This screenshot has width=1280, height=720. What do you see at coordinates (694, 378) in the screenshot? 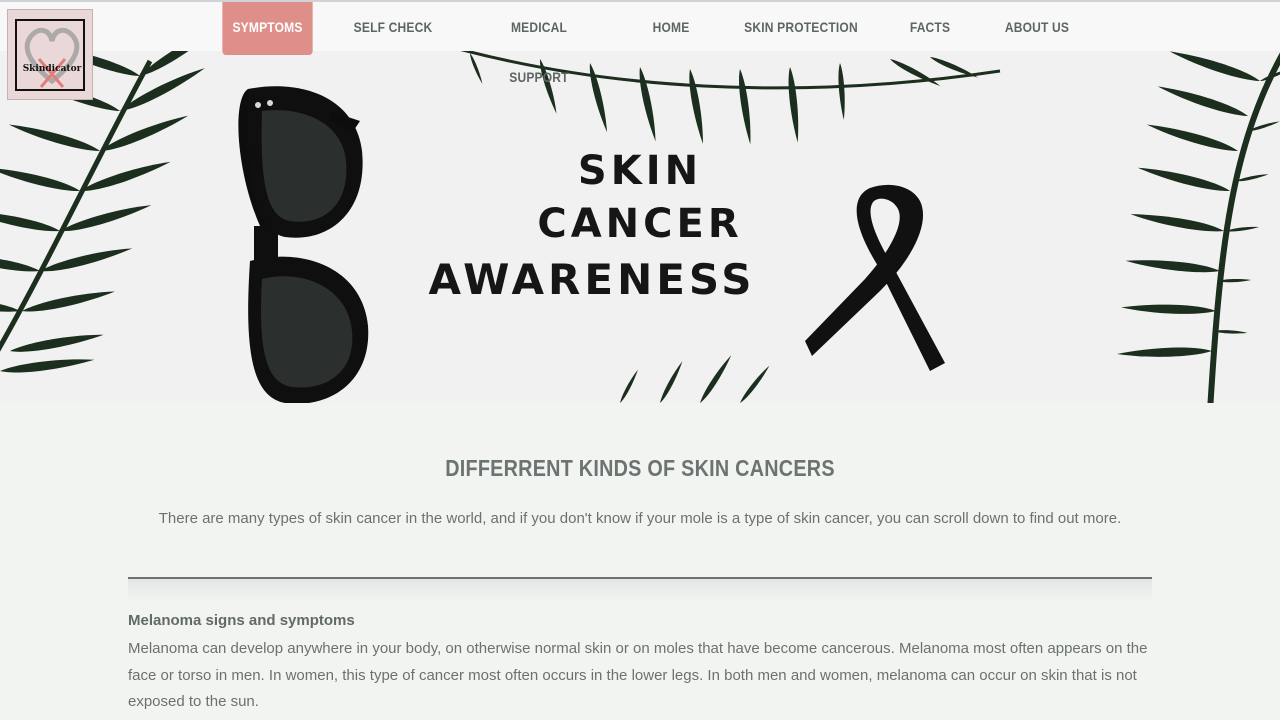
I see `fern-bottom-icon` at bounding box center [694, 378].